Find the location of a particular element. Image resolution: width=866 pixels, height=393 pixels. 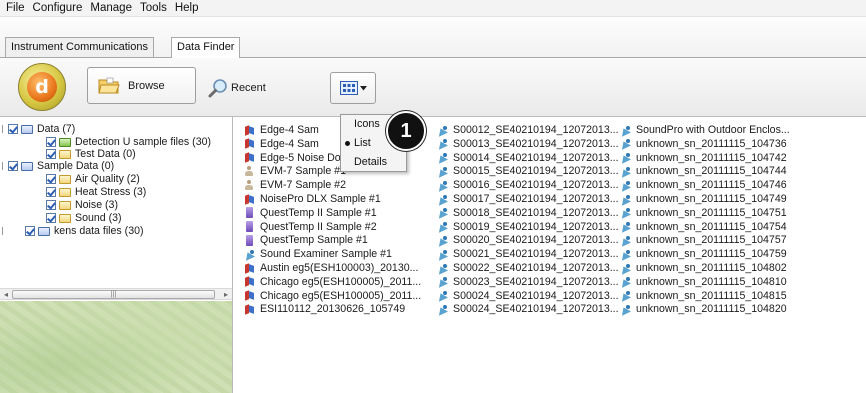

file-name: unknown_sn_20111115_104751 is located at coordinates (711, 212).